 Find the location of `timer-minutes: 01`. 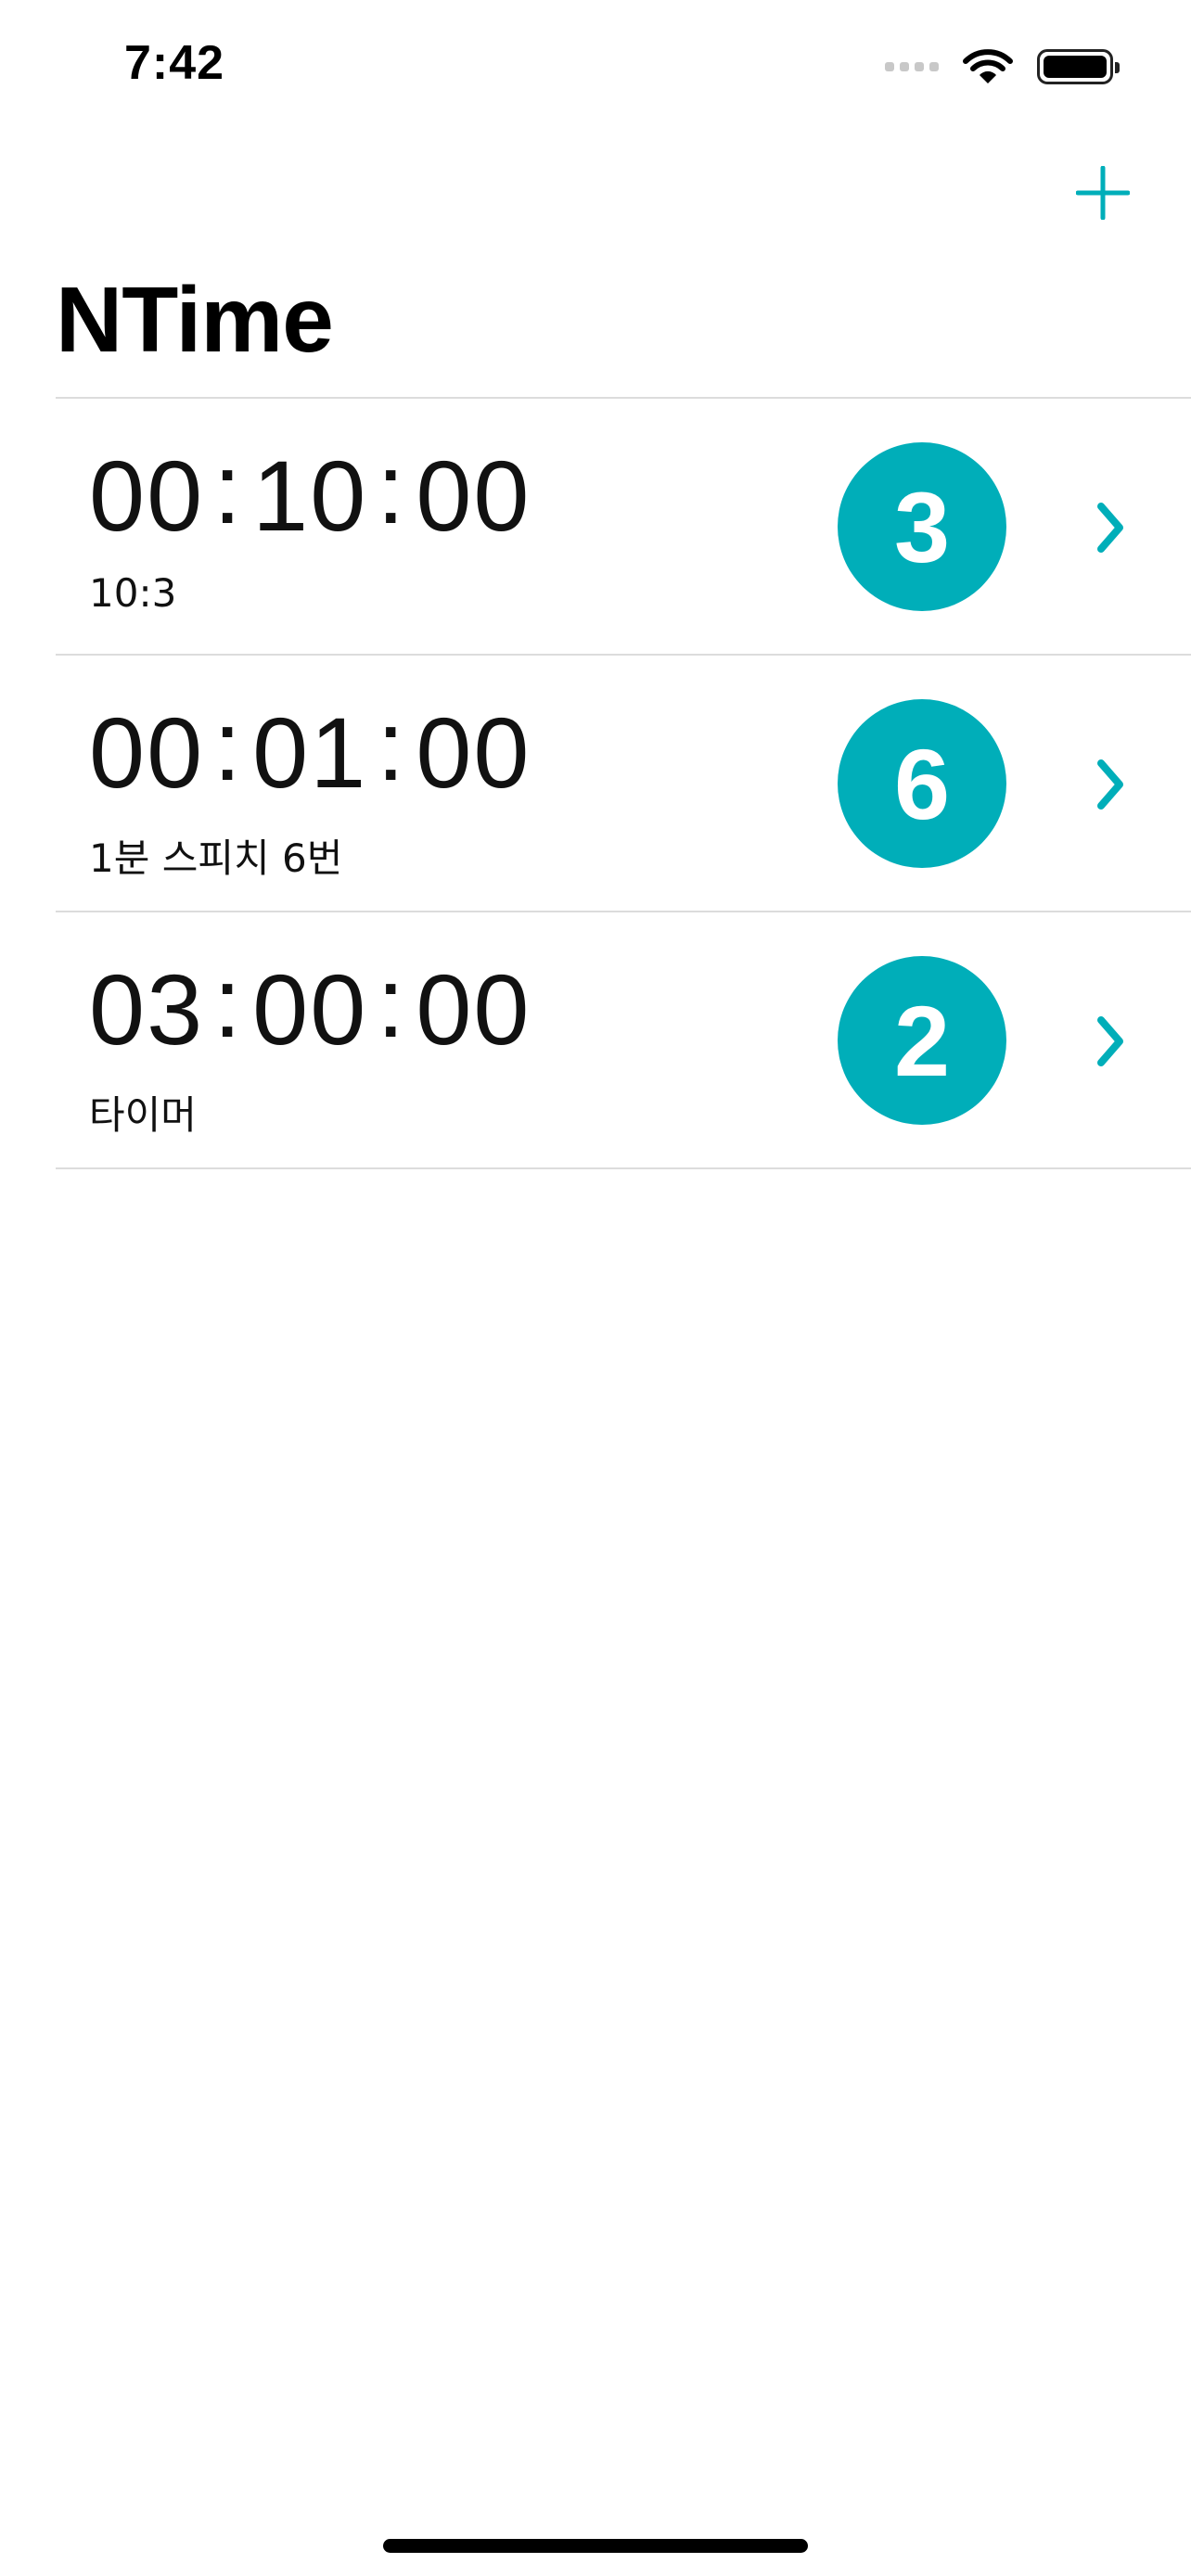

timer-minutes: 01 is located at coordinates (310, 752).